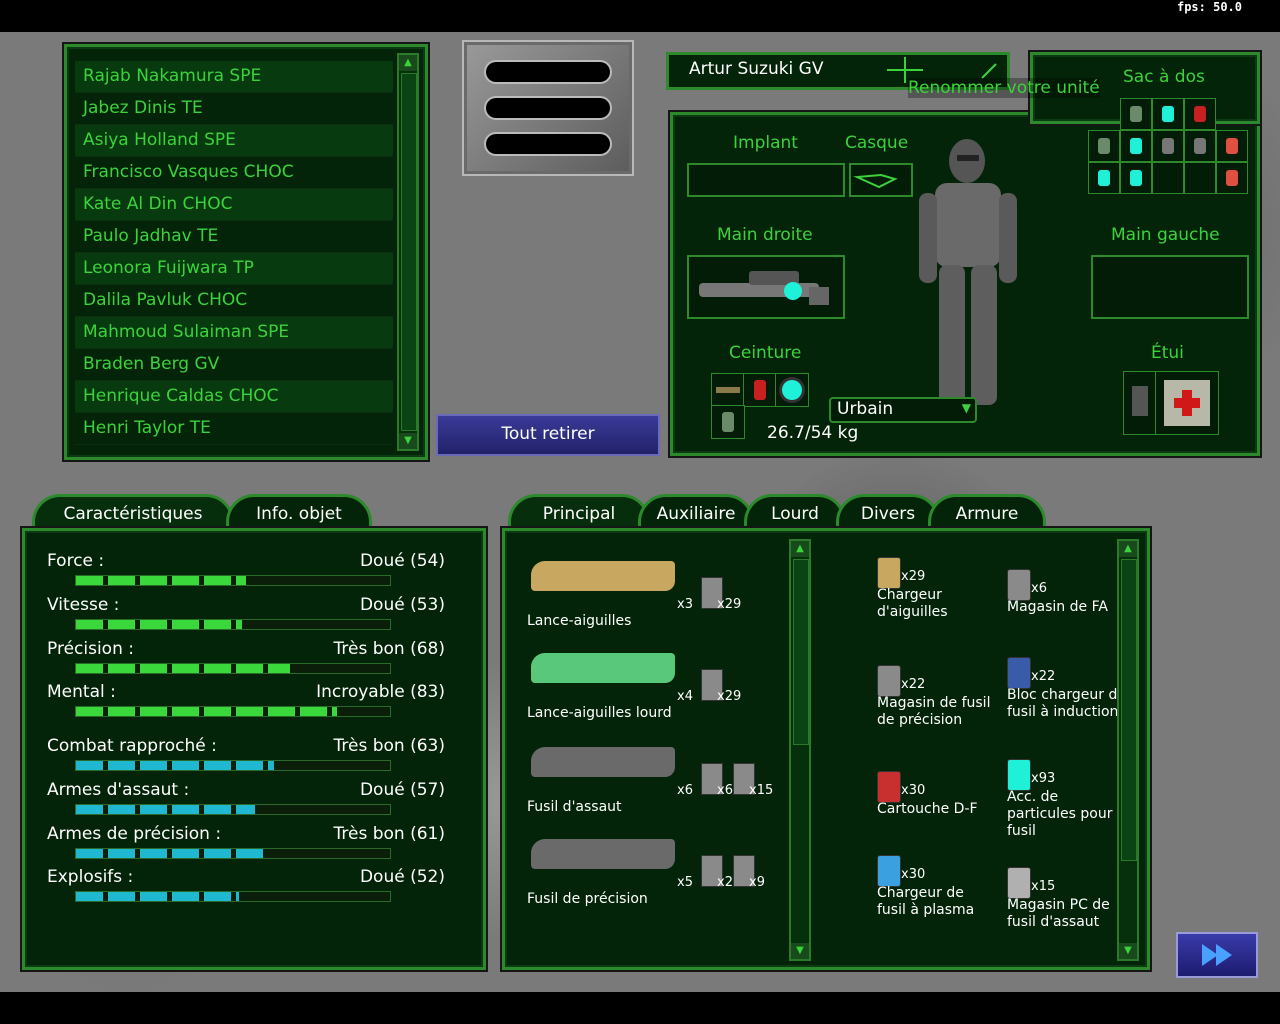  Describe the element at coordinates (765, 353) in the screenshot. I see `belt-label: Ceinture` at that location.